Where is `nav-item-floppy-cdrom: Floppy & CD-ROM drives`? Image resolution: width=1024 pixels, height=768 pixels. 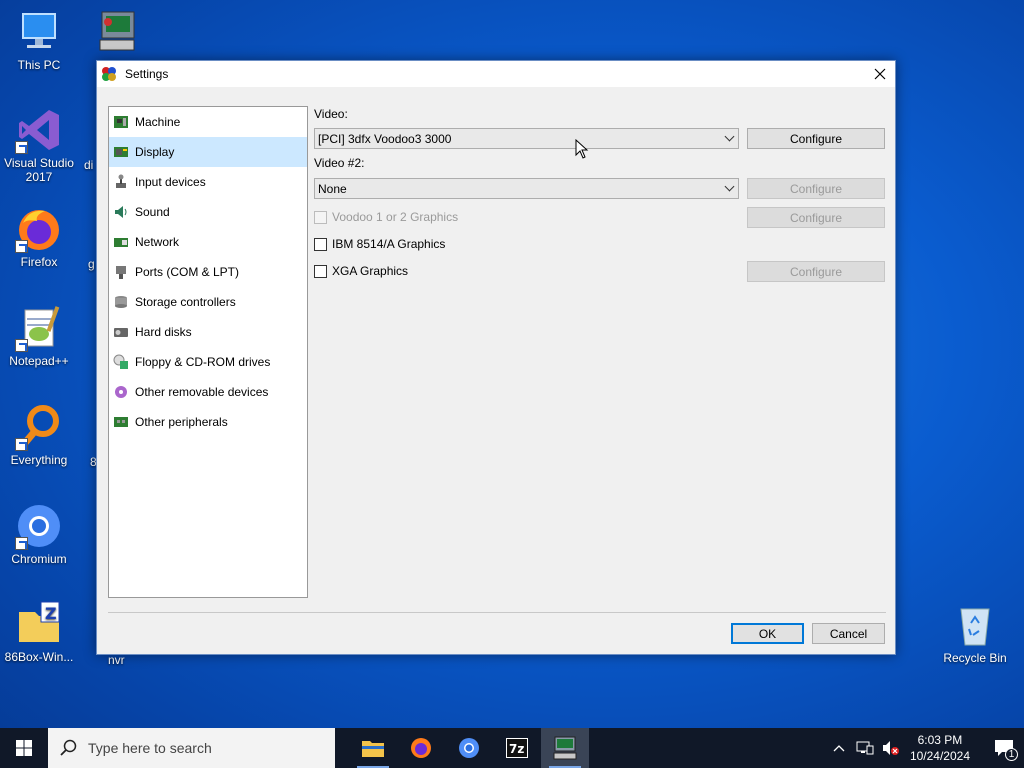 nav-item-floppy-cdrom: Floppy & CD-ROM drives is located at coordinates (208, 362).